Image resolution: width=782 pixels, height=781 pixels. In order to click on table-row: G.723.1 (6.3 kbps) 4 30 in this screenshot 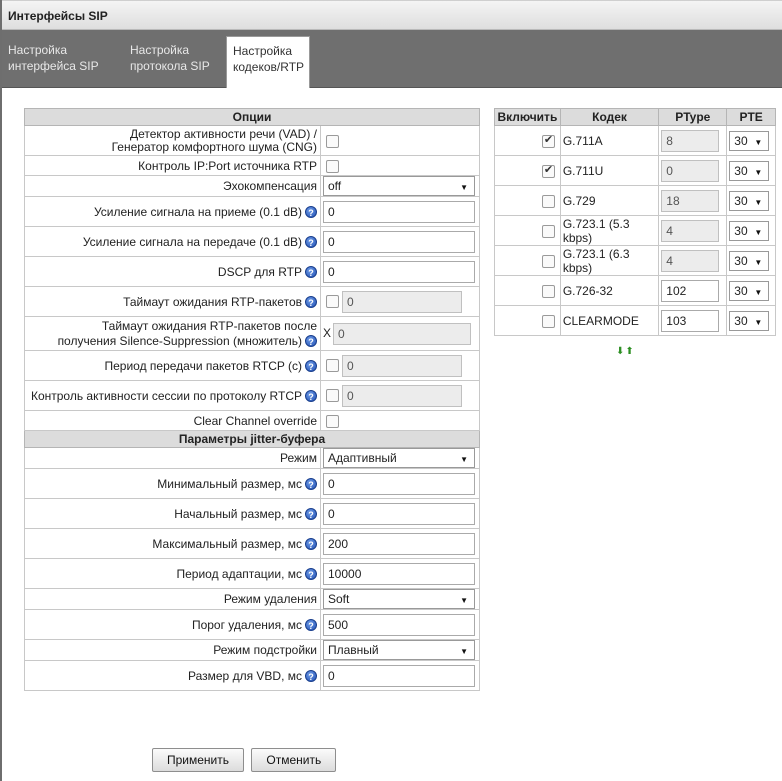, I will do `click(635, 260)`.